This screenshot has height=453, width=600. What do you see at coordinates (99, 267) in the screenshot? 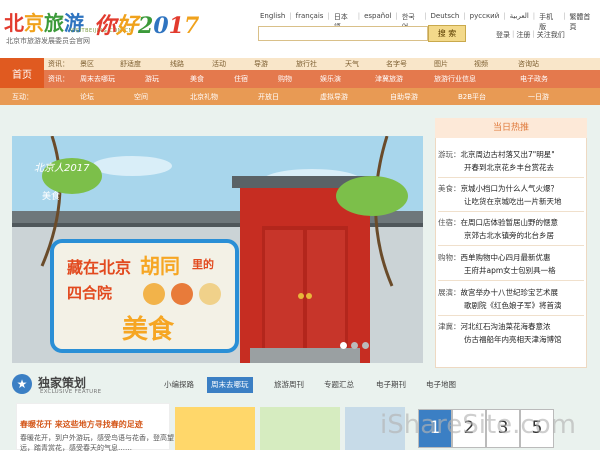
I see `headline-a: 藏在北京` at bounding box center [99, 267].